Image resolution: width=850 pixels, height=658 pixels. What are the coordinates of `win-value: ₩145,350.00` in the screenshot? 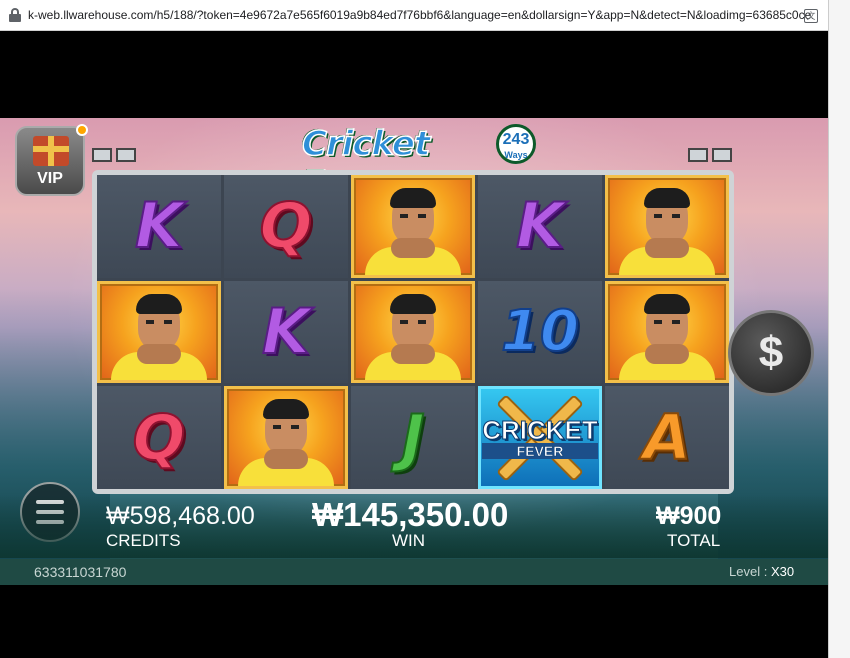 It's located at (410, 514).